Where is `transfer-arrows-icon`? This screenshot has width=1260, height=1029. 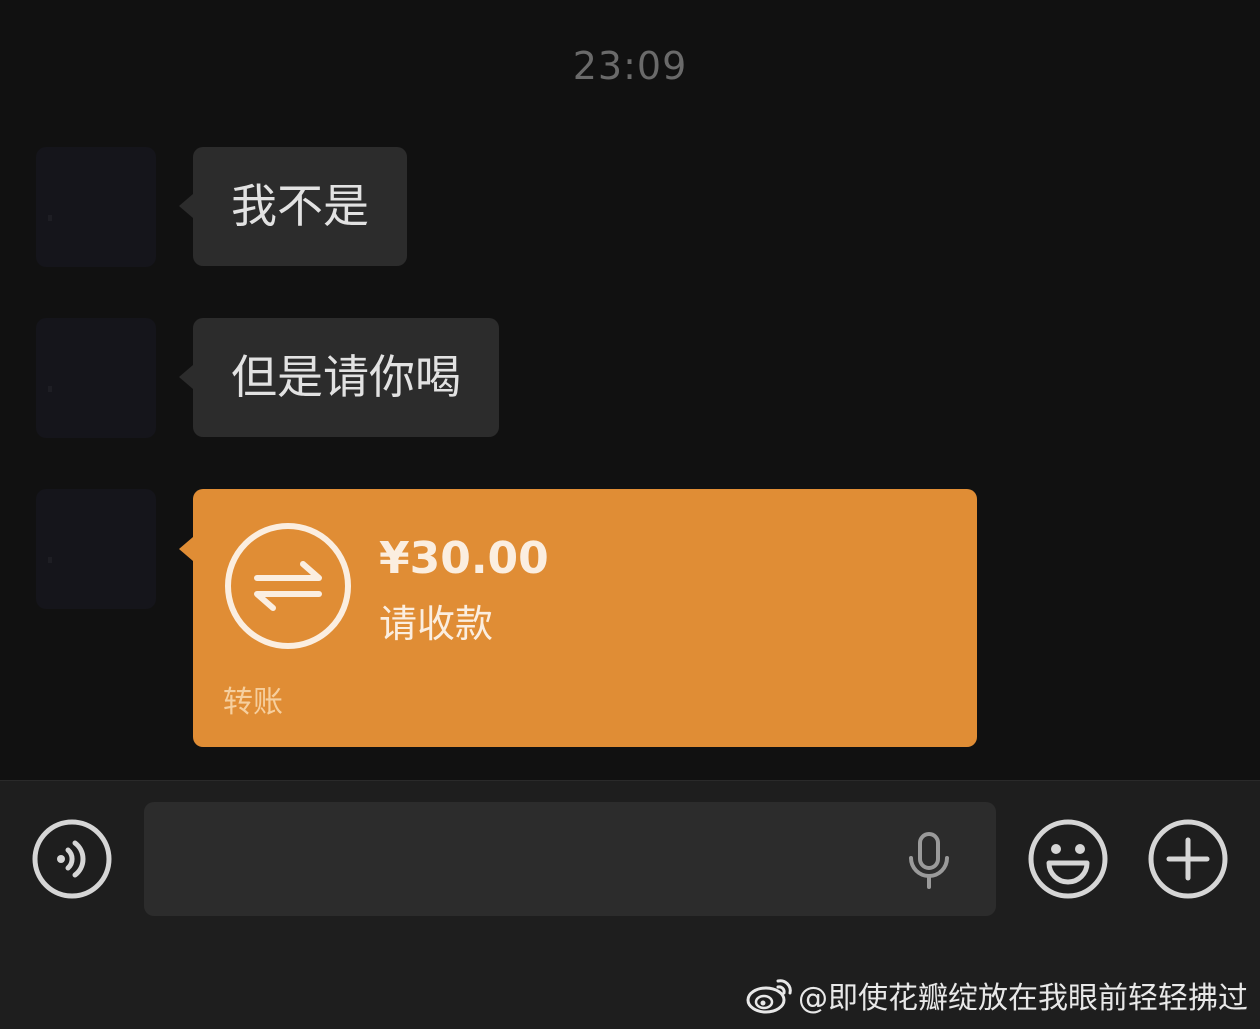 transfer-arrows-icon is located at coordinates (288, 586).